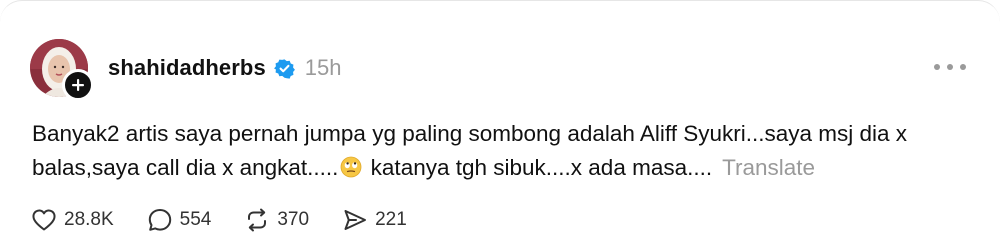  What do you see at coordinates (276, 220) in the screenshot?
I see `repost-button: 370` at bounding box center [276, 220].